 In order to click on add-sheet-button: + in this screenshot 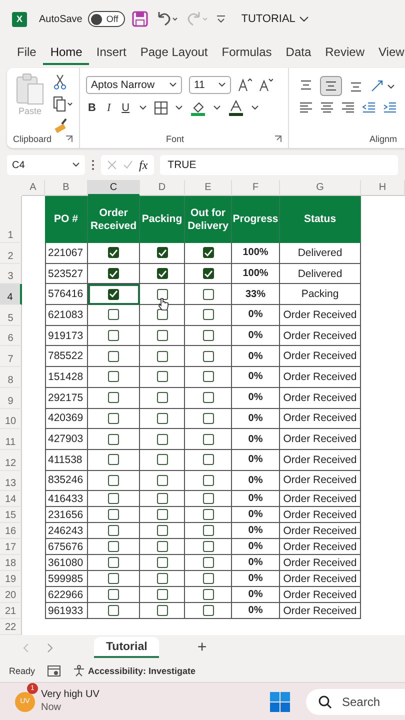, I will do `click(202, 648)`.